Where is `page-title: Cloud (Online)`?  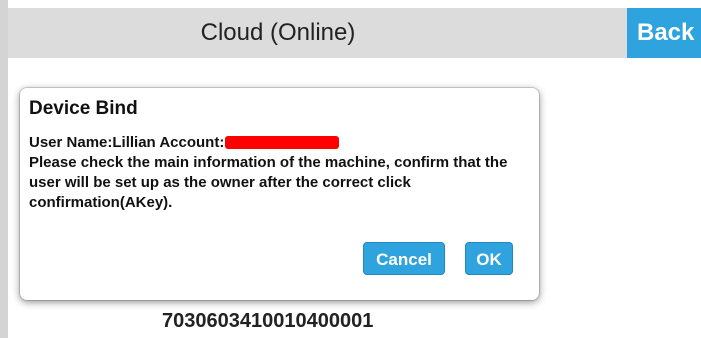
page-title: Cloud (Online) is located at coordinates (278, 32).